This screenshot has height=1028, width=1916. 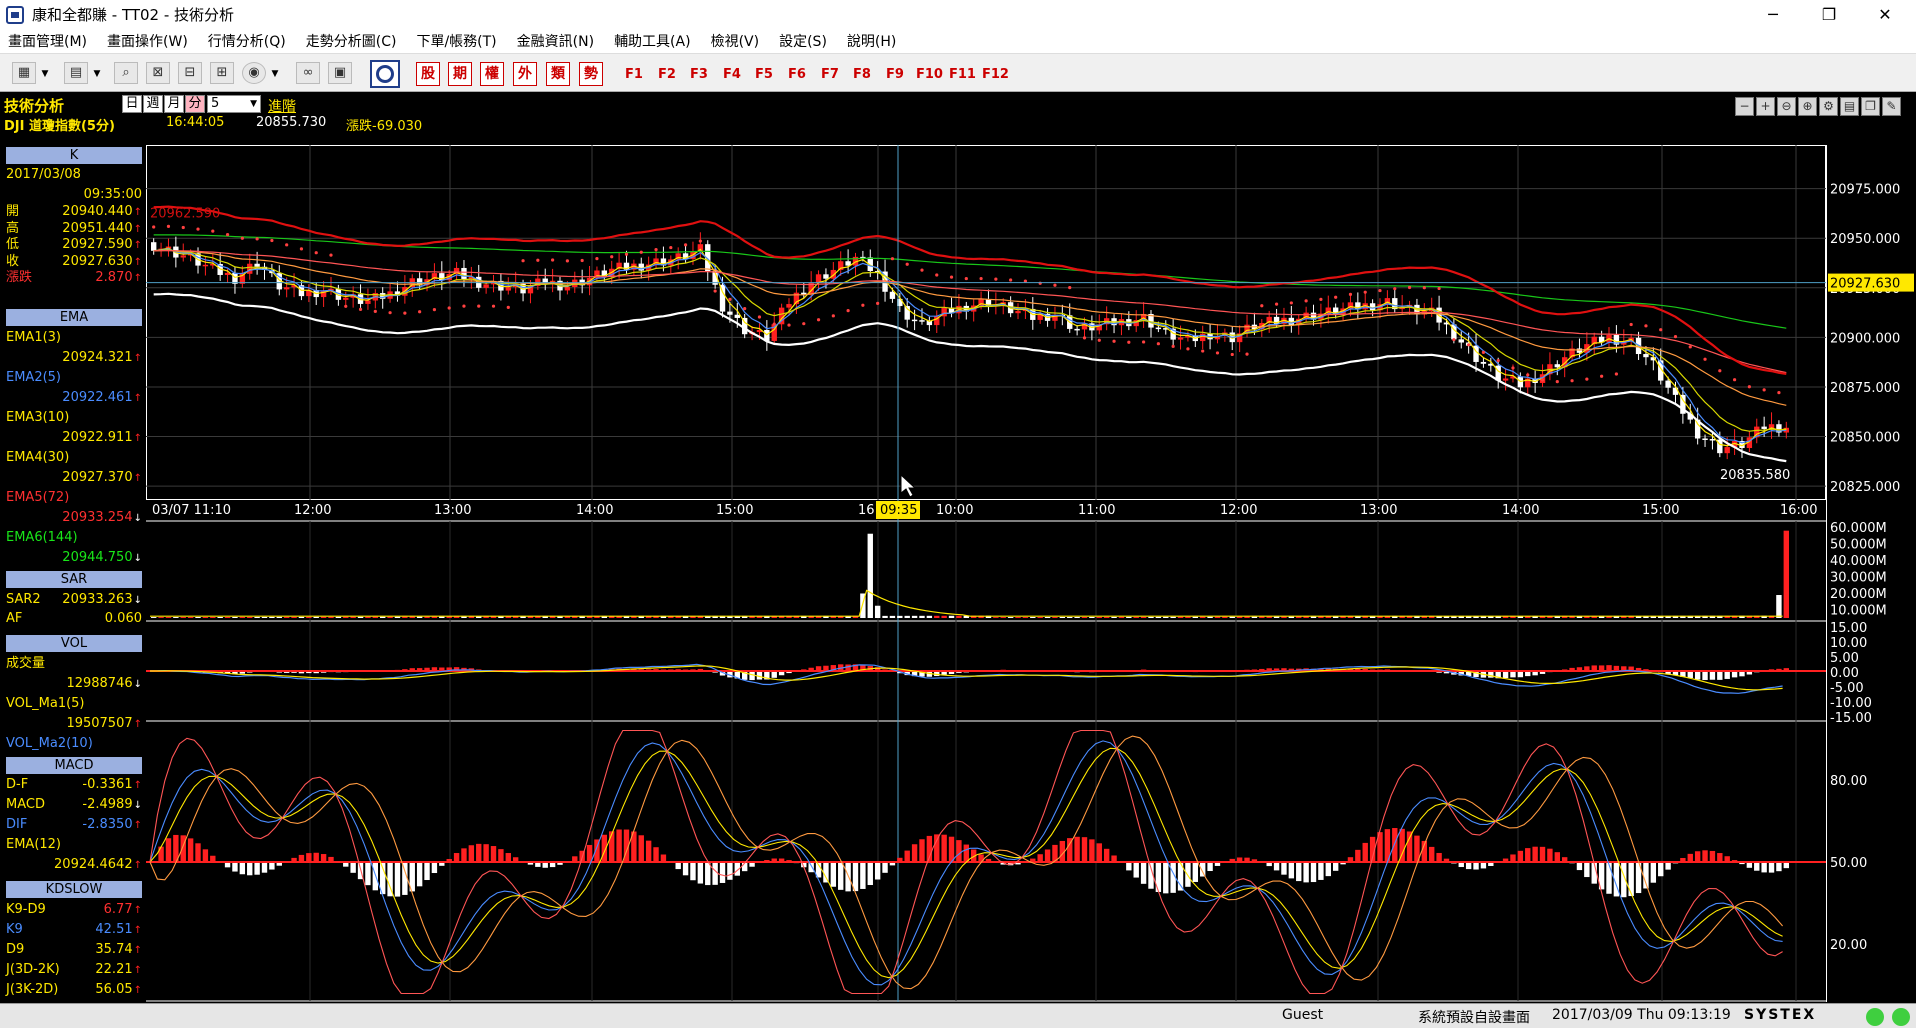 What do you see at coordinates (591, 74) in the screenshot?
I see `quick-trend-button: 勢` at bounding box center [591, 74].